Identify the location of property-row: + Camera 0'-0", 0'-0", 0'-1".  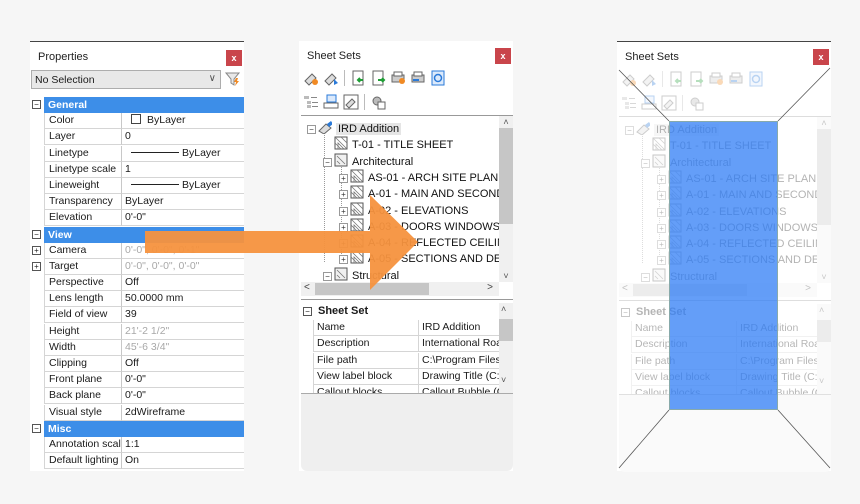
(137, 250).